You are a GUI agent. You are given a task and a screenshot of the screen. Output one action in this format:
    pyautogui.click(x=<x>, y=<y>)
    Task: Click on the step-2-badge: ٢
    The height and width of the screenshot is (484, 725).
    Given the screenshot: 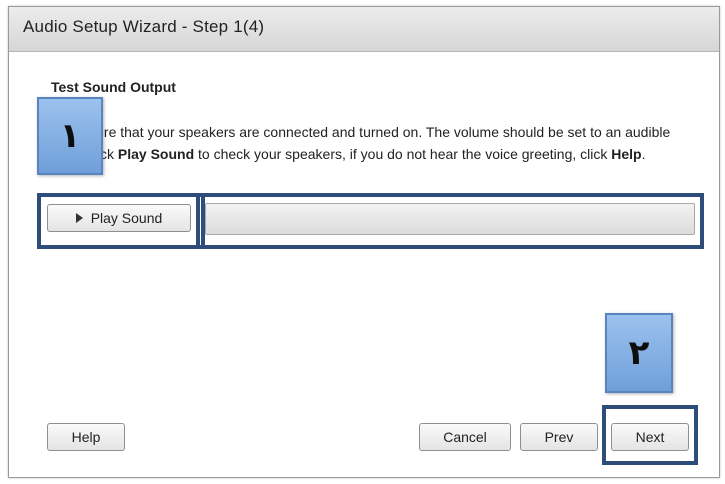 What is the action you would take?
    pyautogui.click(x=639, y=353)
    